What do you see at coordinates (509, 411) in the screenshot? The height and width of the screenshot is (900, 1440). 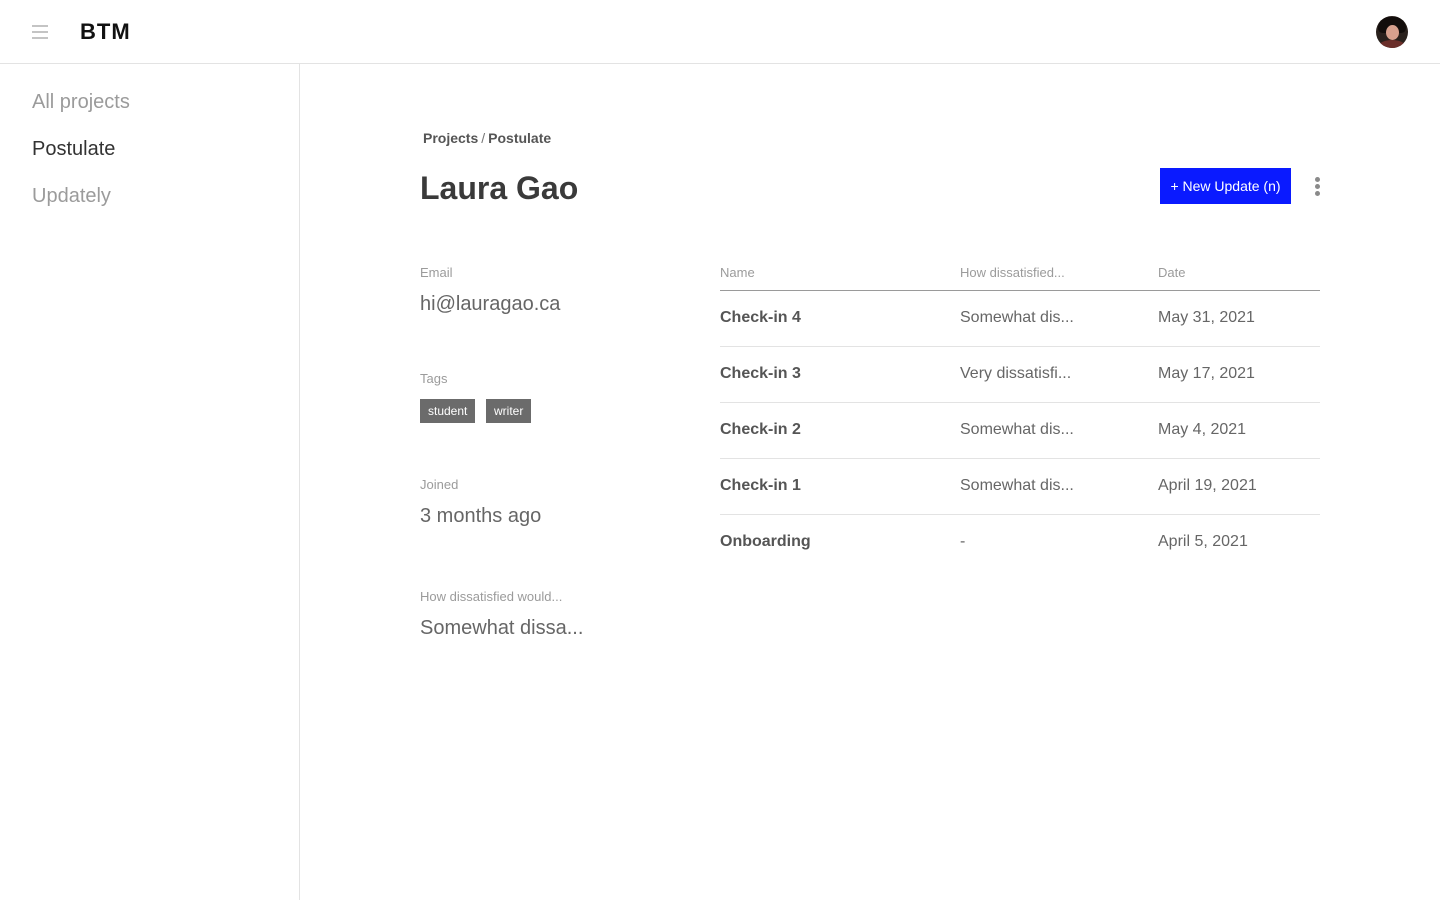 I see `tag-writer: writer` at bounding box center [509, 411].